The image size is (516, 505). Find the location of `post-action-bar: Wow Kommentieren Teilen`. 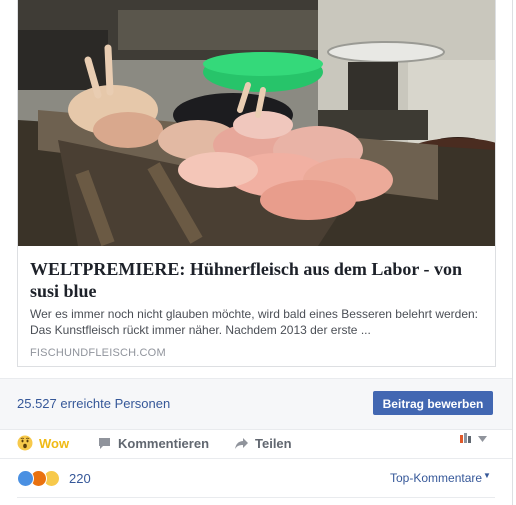

post-action-bar: Wow Kommentieren Teilen is located at coordinates (256, 443).